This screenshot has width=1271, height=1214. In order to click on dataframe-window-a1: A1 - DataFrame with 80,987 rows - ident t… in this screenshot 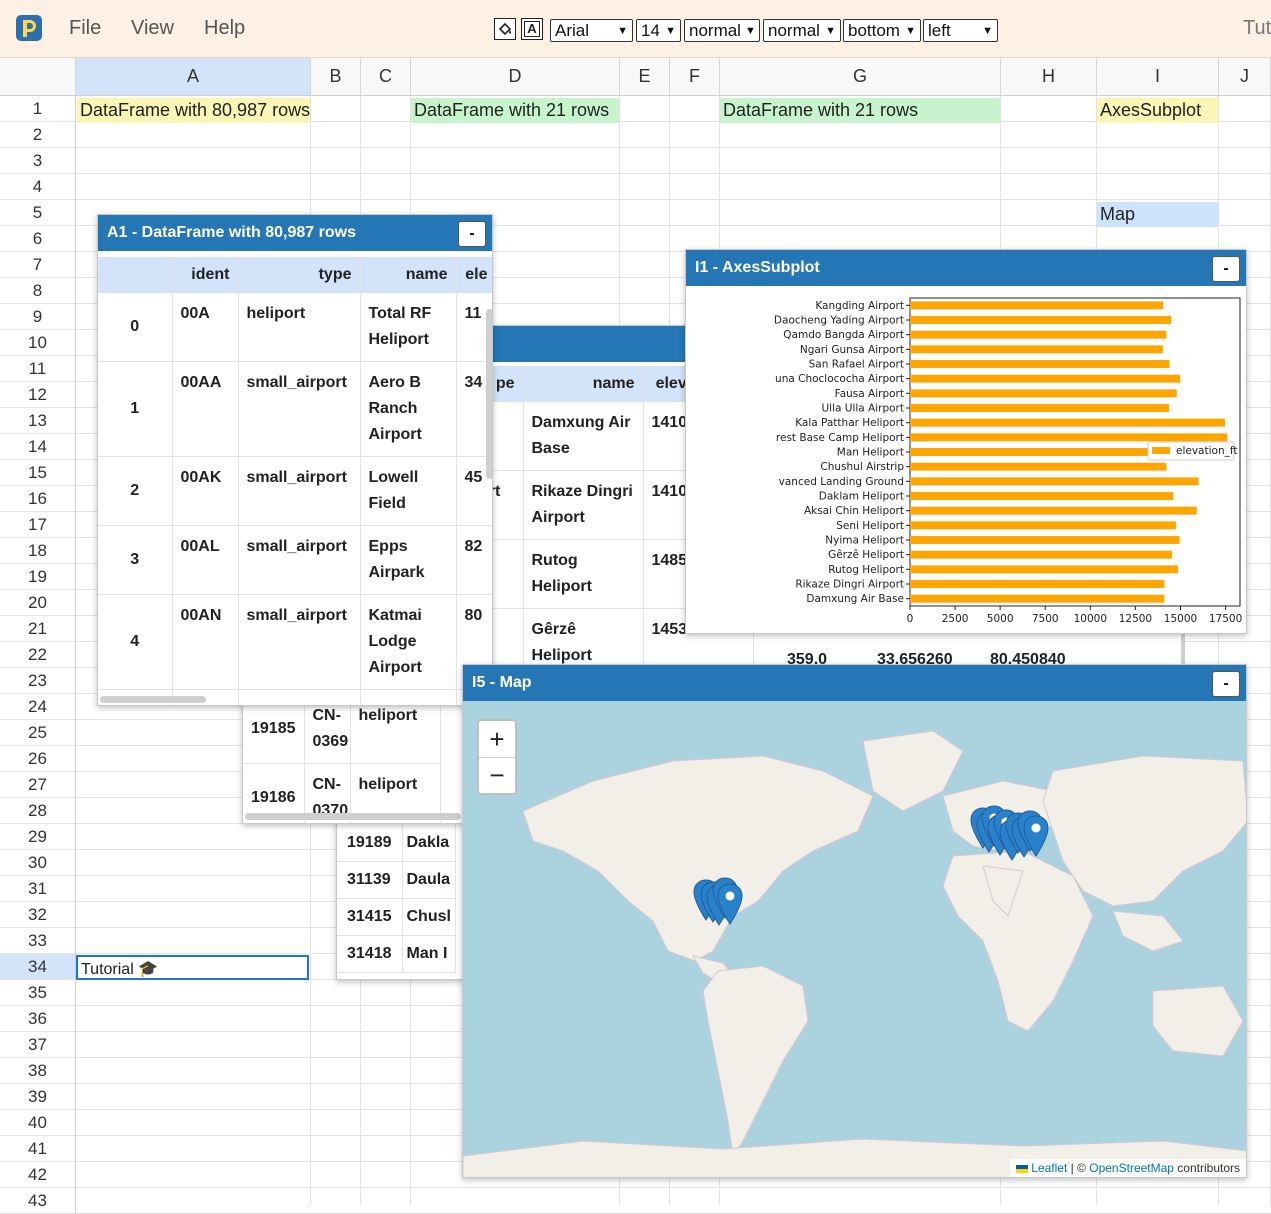, I will do `click(295, 460)`.